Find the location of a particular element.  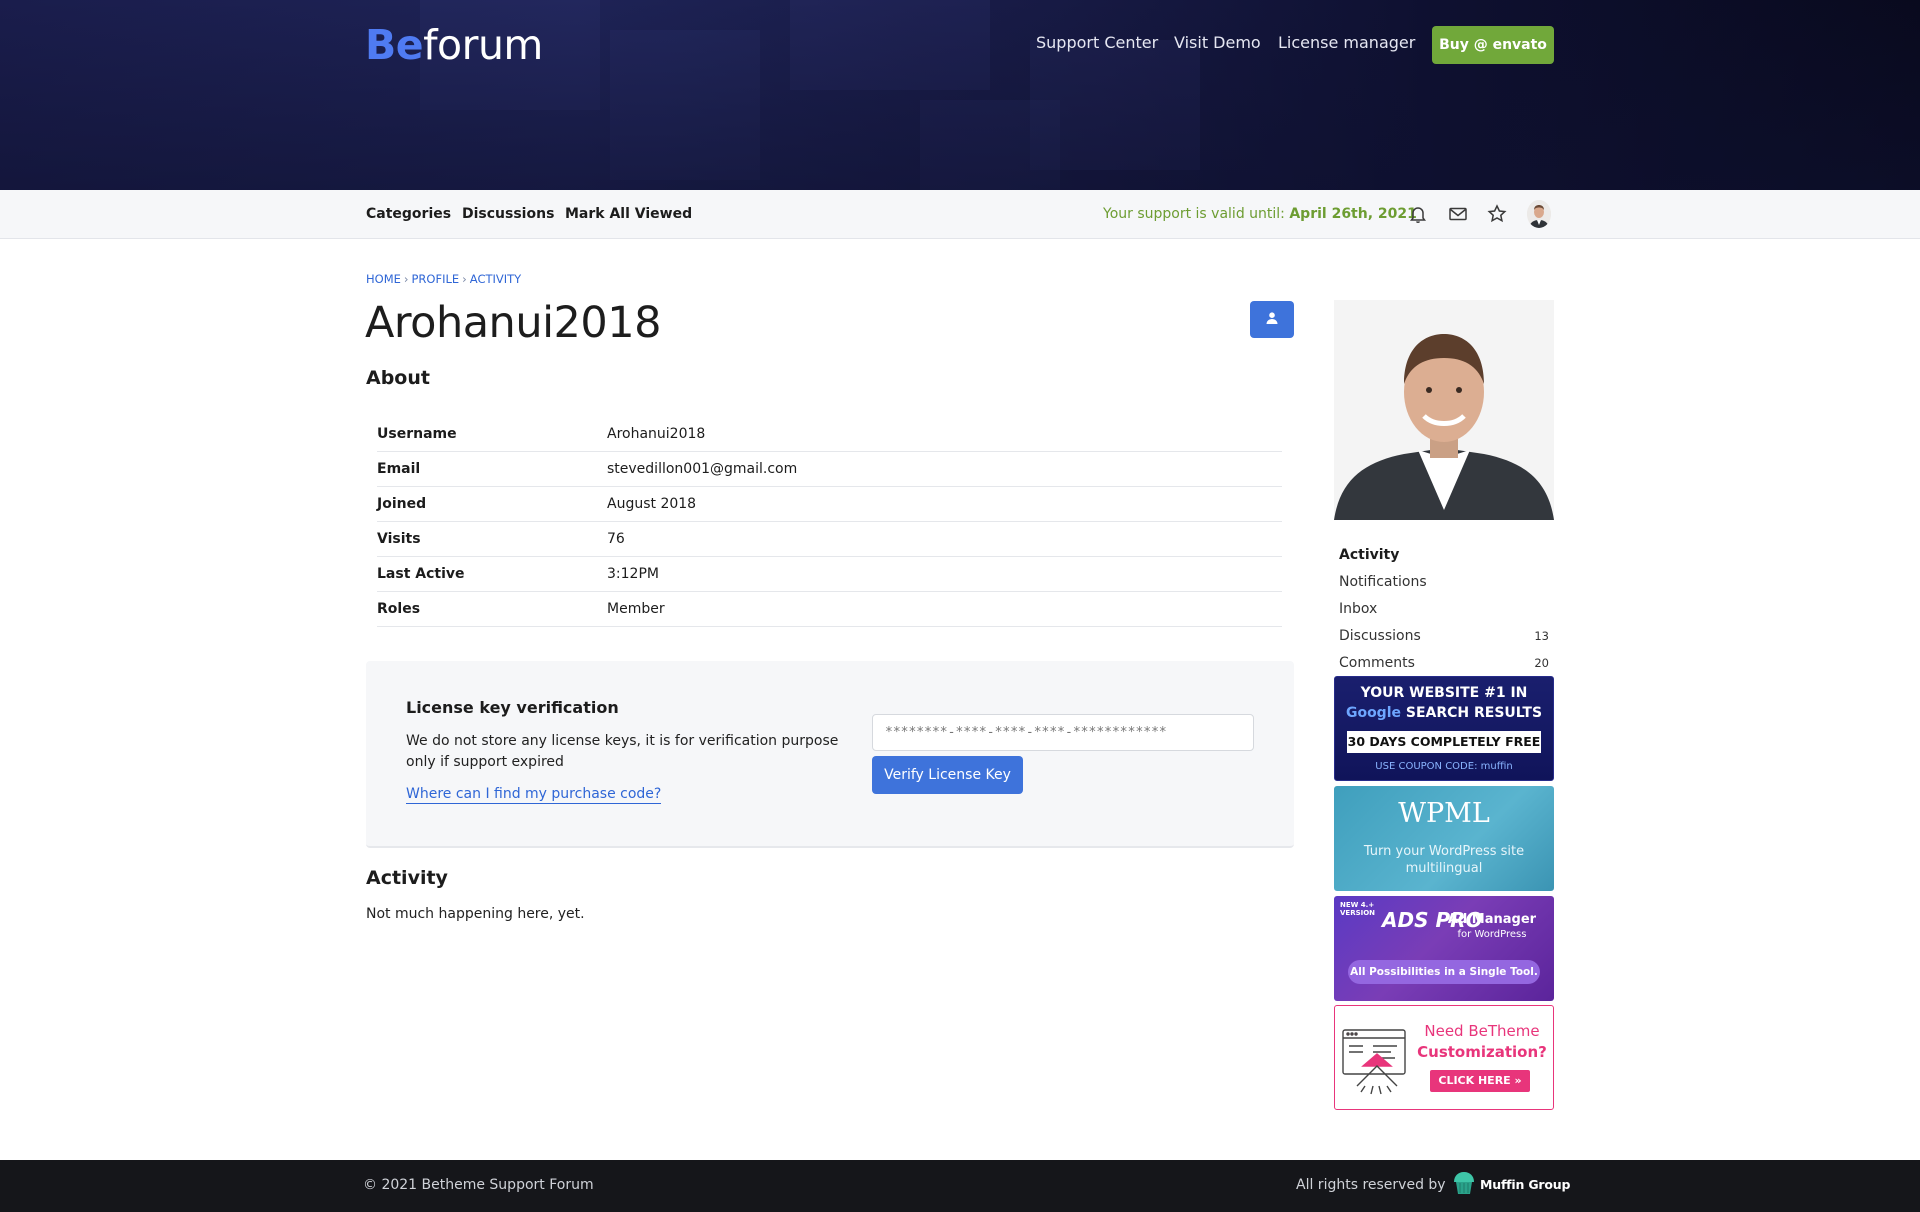

field-label: Email is located at coordinates (399, 469).